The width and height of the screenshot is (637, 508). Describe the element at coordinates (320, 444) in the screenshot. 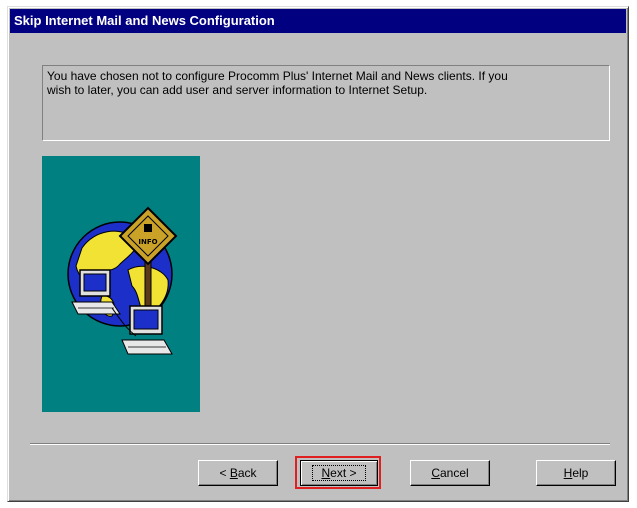

I see `button-separator` at that location.